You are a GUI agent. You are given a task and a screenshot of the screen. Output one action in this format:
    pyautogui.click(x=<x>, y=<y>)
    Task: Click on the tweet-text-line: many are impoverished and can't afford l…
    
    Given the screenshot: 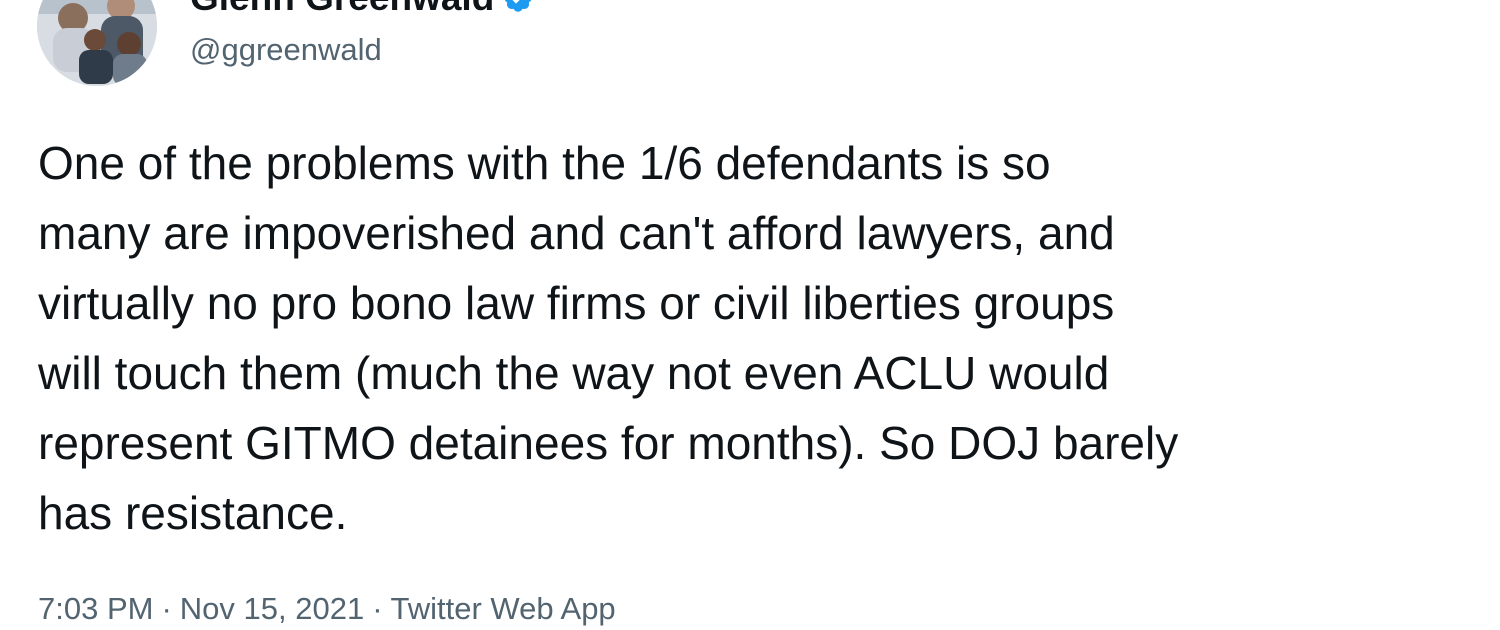 What is the action you would take?
    pyautogui.click(x=576, y=233)
    